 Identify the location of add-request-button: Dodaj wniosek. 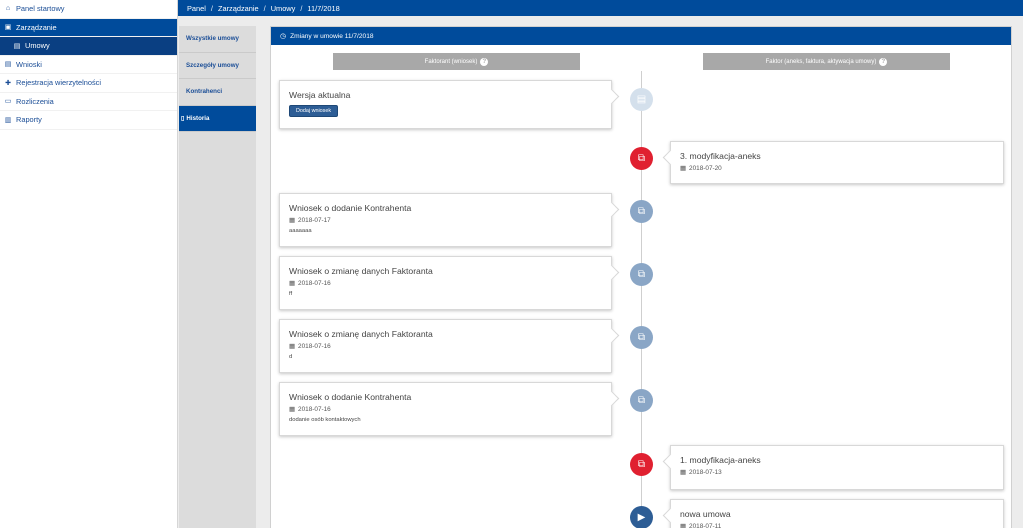
(314, 111).